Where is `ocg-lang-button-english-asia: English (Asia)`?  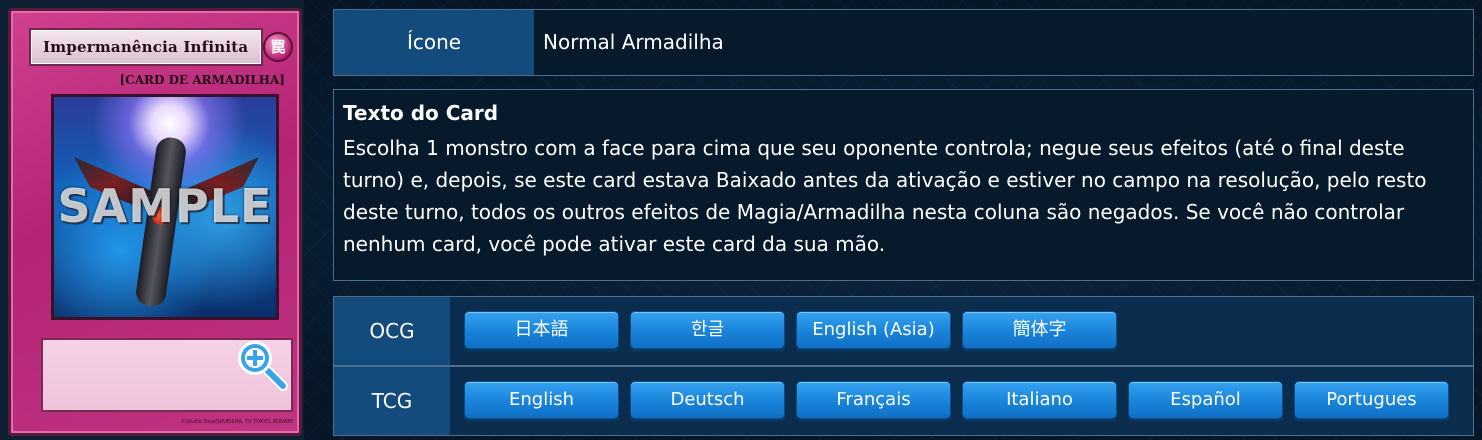 ocg-lang-button-english-asia: English (Asia) is located at coordinates (873, 330).